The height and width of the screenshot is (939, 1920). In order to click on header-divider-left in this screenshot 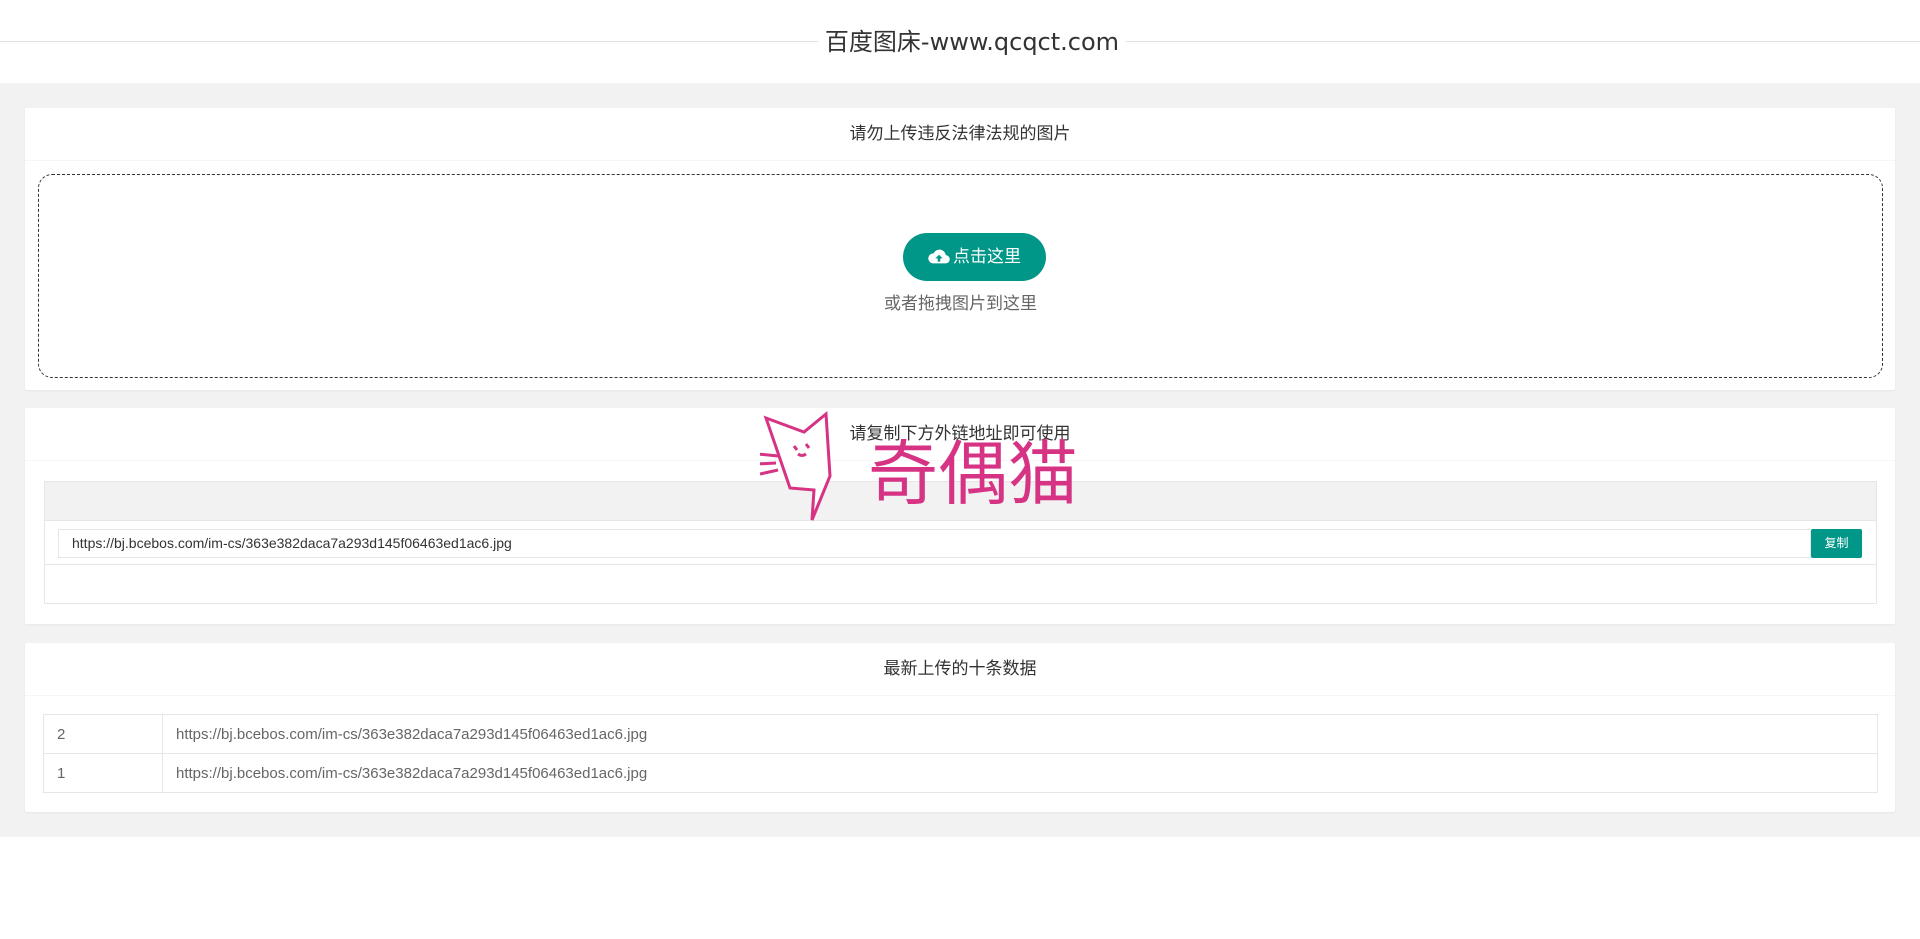, I will do `click(409, 41)`.